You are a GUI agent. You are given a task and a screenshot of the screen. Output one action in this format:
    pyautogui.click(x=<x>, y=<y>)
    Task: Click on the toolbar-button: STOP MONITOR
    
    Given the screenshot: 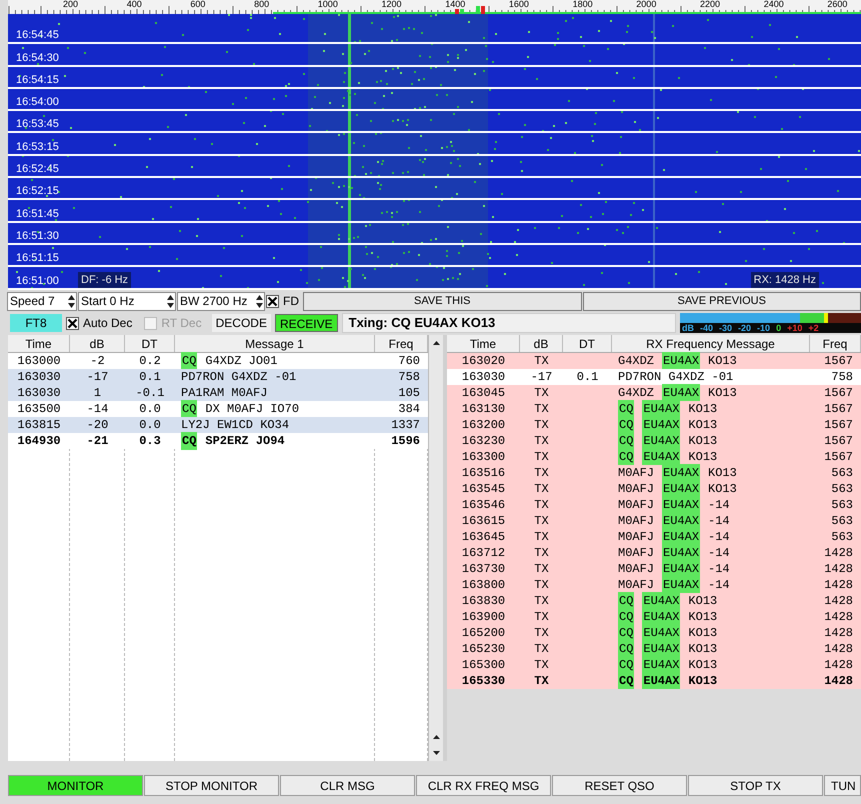 What is the action you would take?
    pyautogui.click(x=211, y=785)
    